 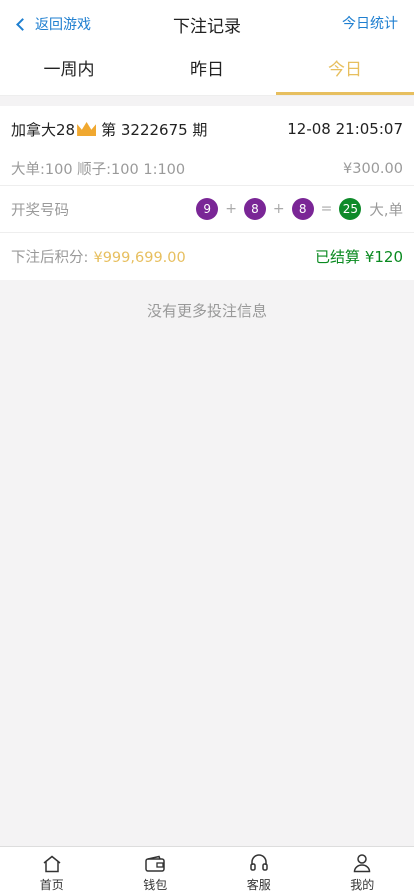 I want to click on bet-detail-row: 大单:100 顺子:100 1:100 ¥300.00, so click(x=207, y=169).